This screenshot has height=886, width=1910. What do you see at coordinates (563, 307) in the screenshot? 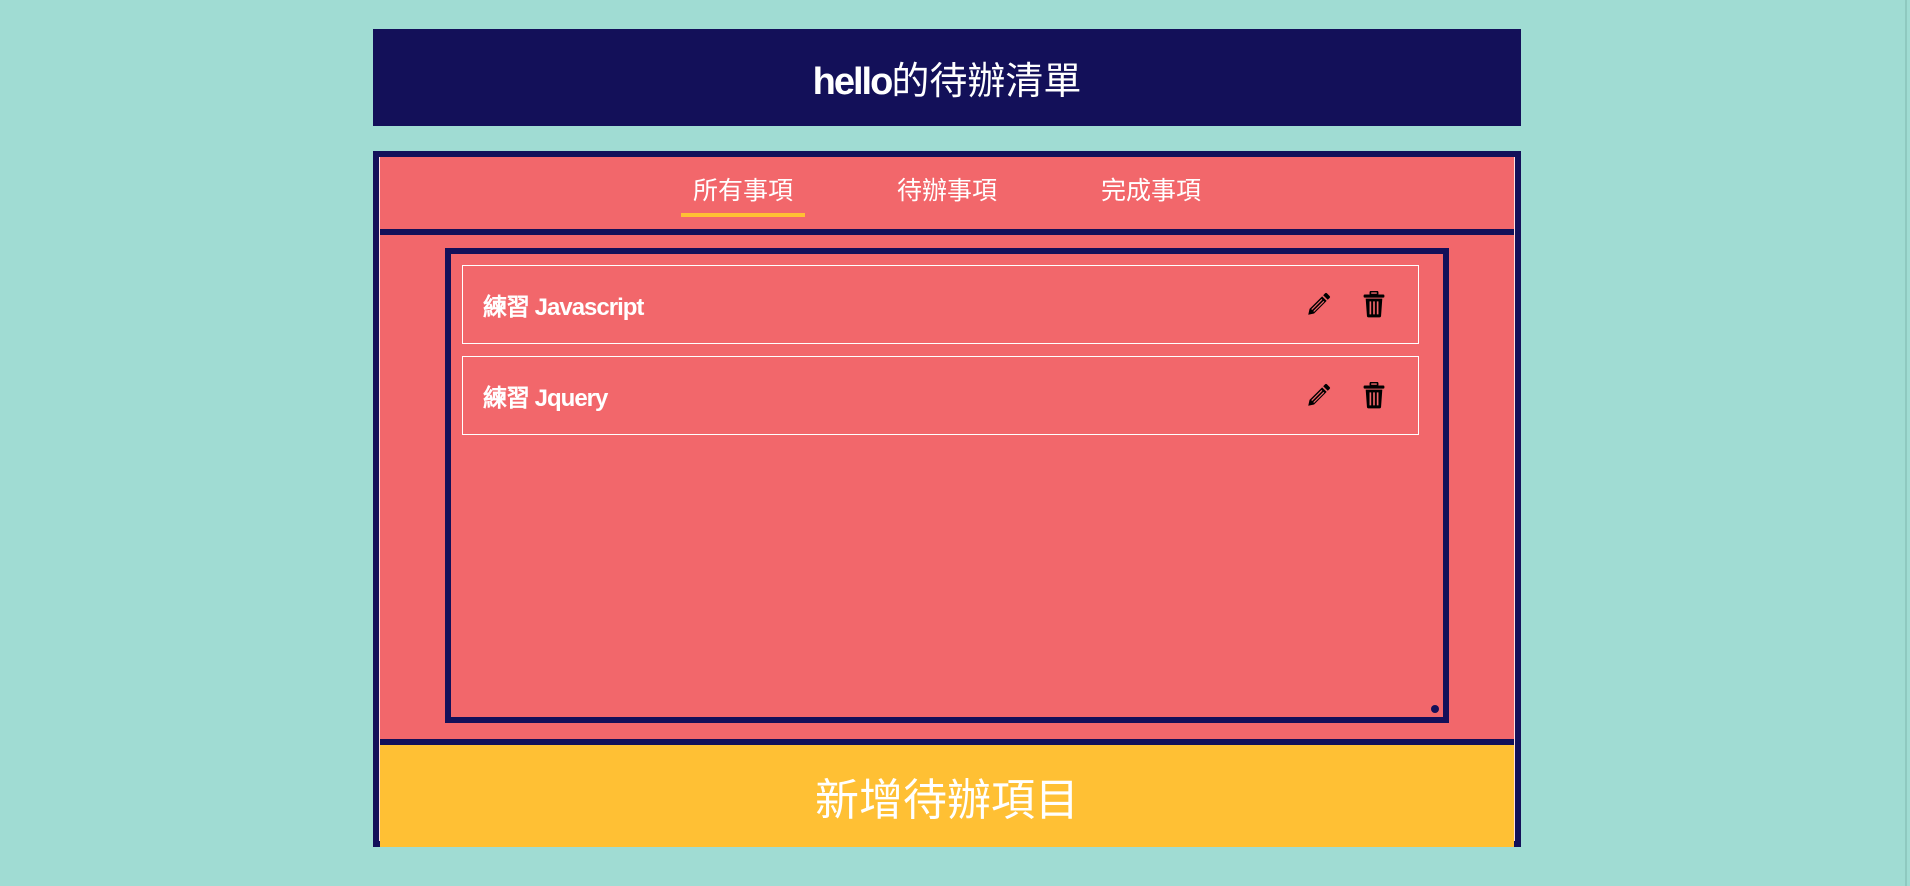
I see `todo-item-label: 練習 Javascript` at bounding box center [563, 307].